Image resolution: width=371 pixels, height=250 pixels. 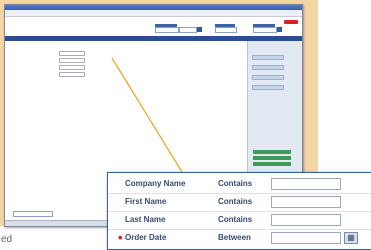 What do you see at coordinates (153, 13) in the screenshot?
I see `menu-bar` at bounding box center [153, 13].